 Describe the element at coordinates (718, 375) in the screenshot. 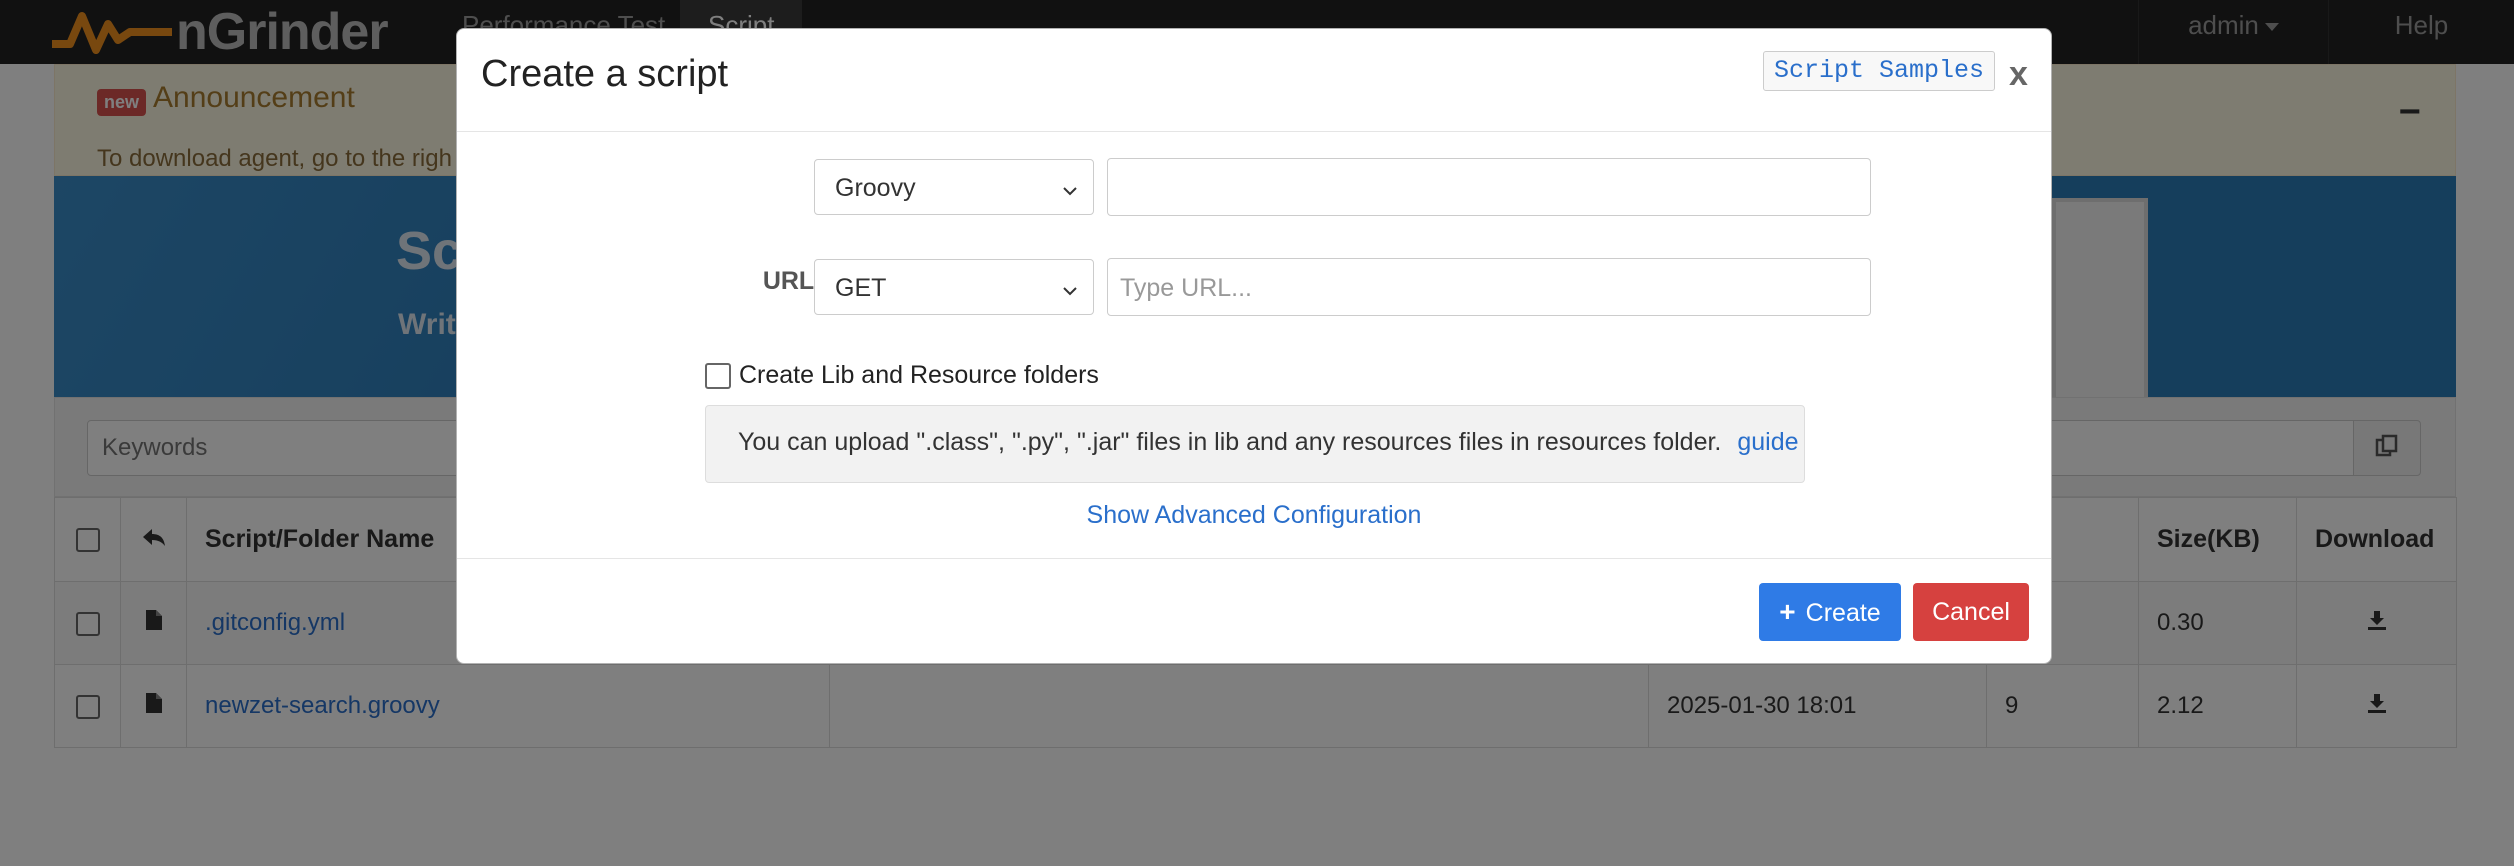

I see `lib-resource-checkbox` at that location.